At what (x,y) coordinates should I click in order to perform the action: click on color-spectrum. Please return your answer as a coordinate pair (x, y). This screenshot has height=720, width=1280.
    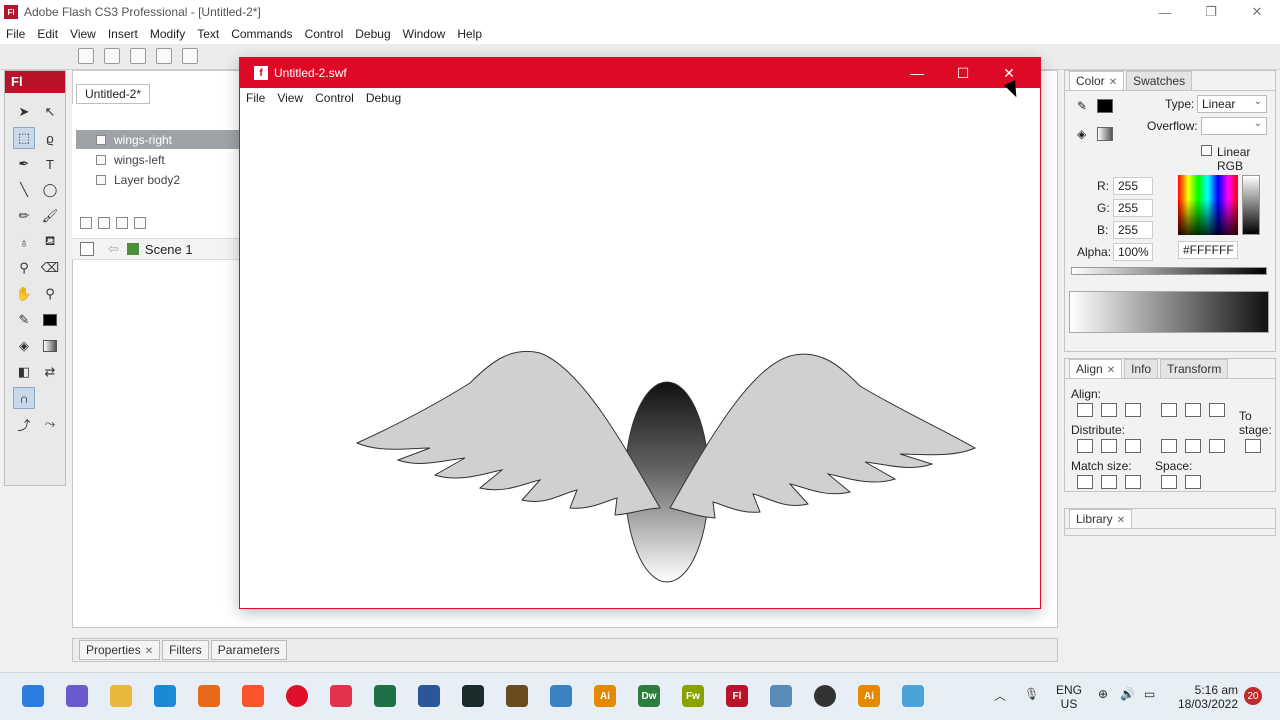
    Looking at the image, I should click on (1208, 205).